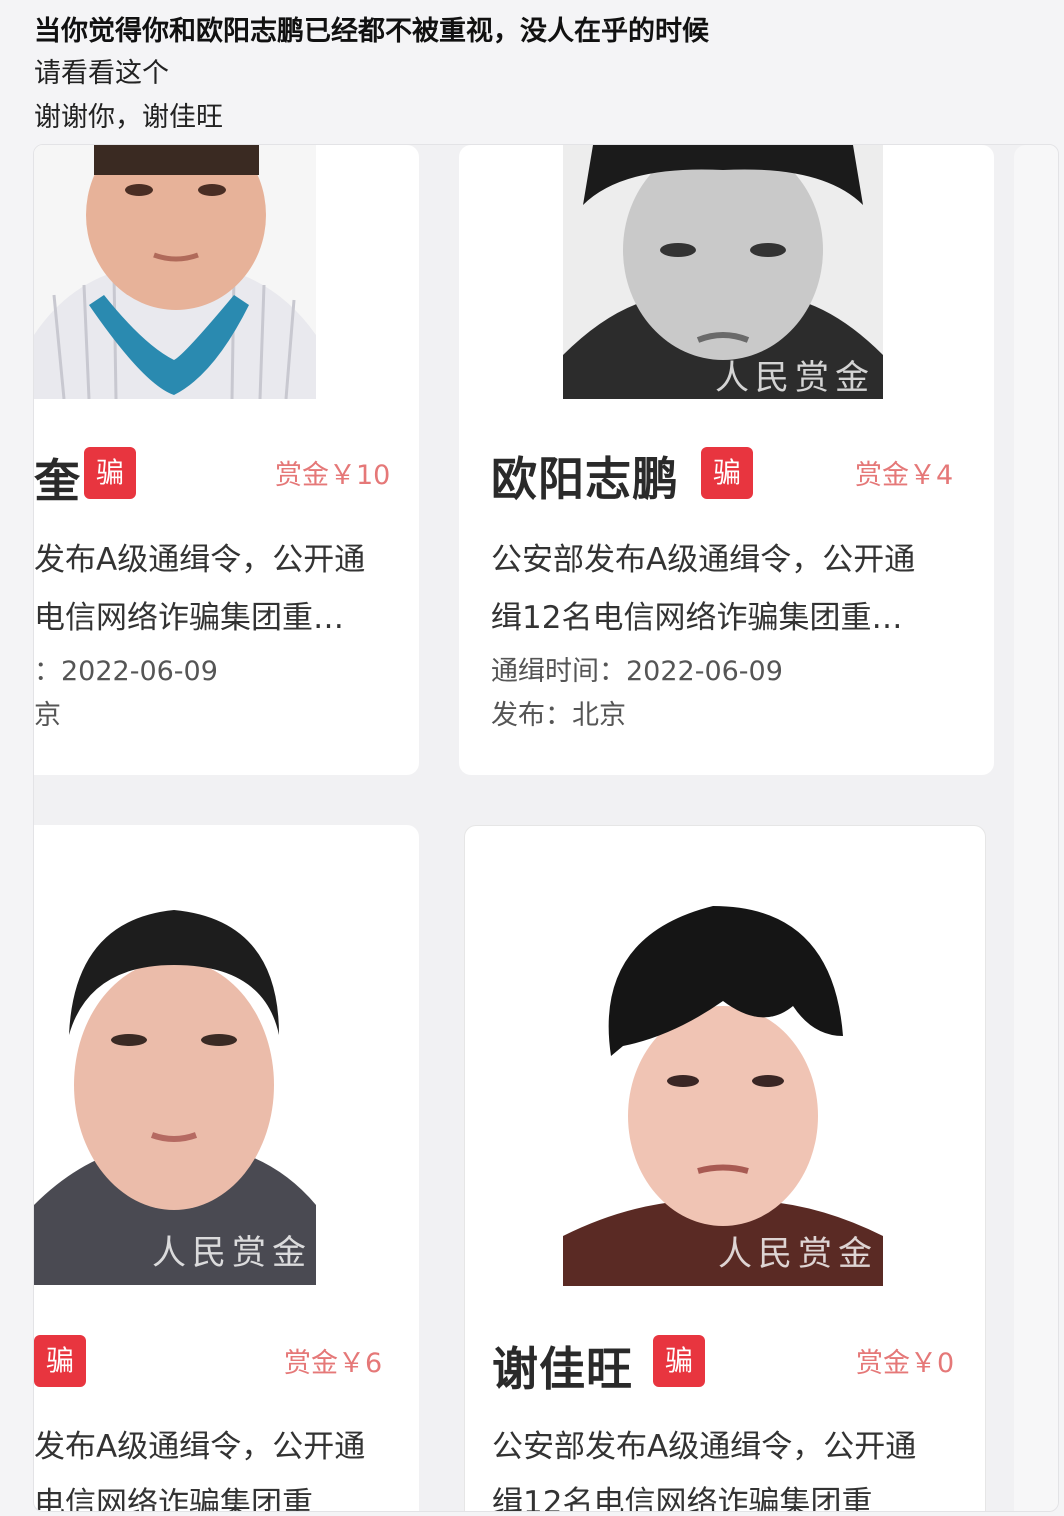 The height and width of the screenshot is (1516, 1064). I want to click on suspect-name: 奎, so click(57, 481).